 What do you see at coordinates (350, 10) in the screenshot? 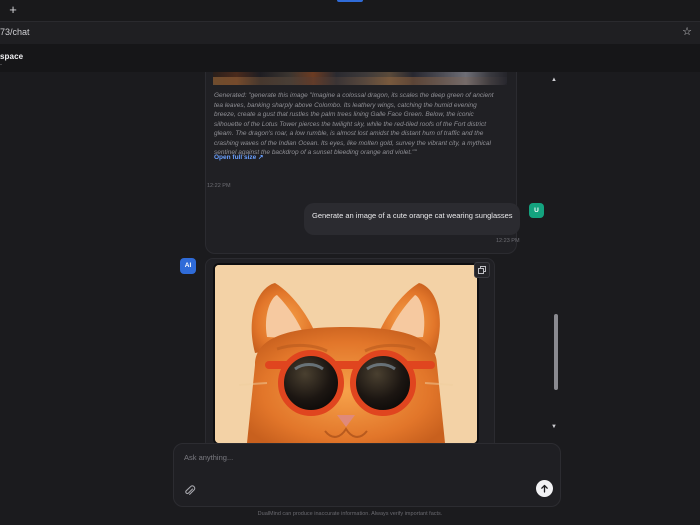
I see `browser-tabstrip: +` at bounding box center [350, 10].